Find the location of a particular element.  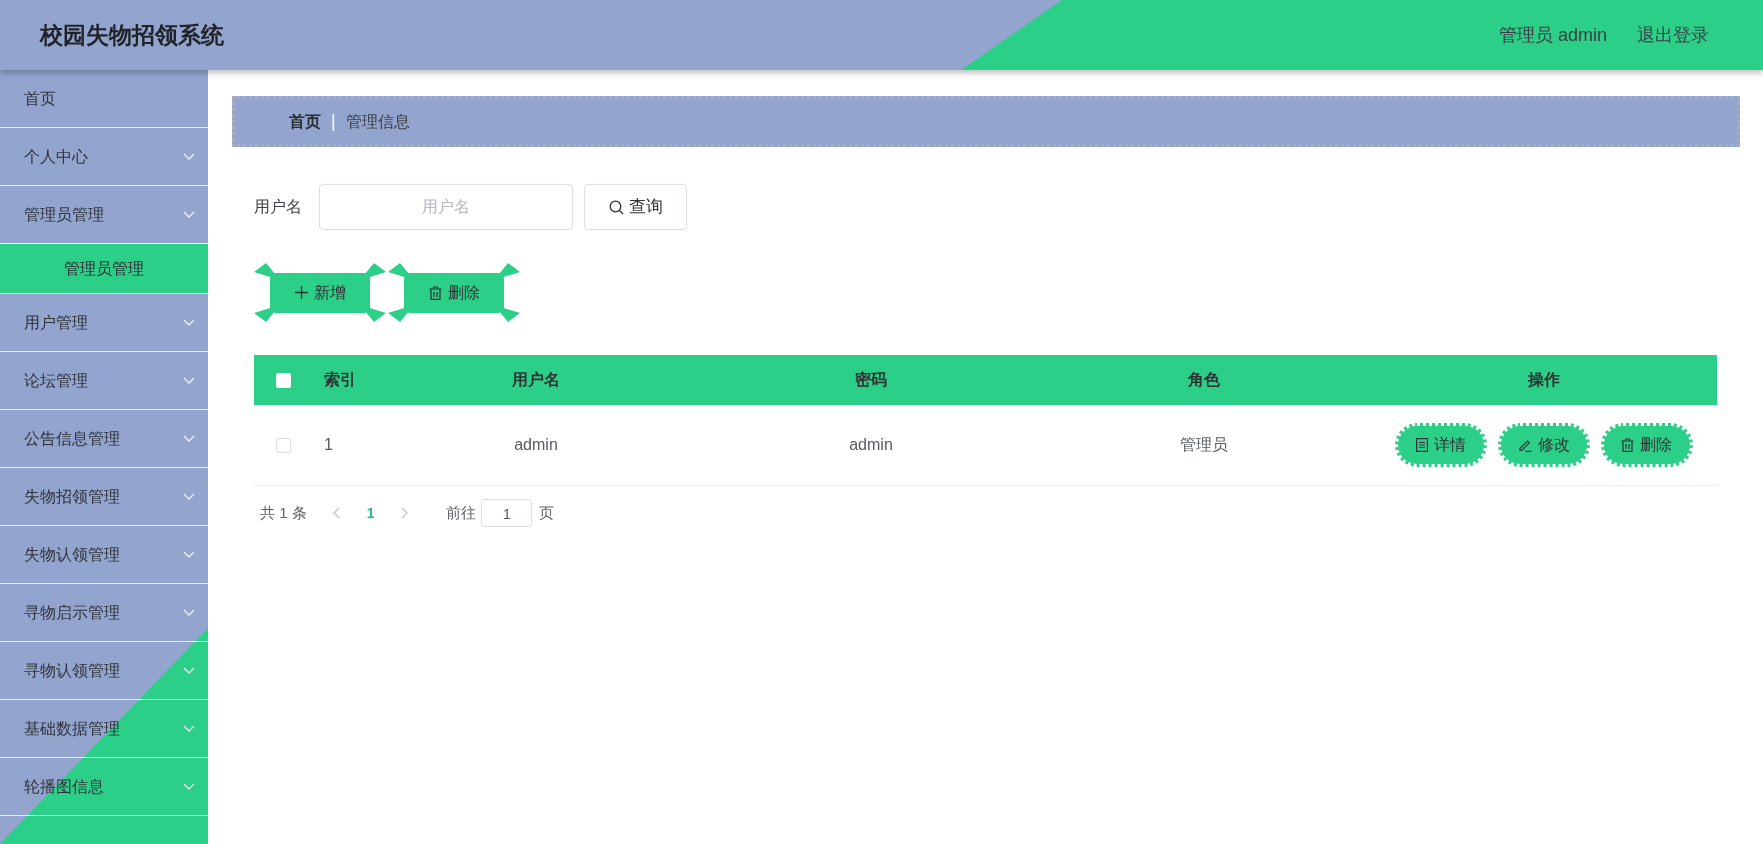

menu-group: 用户管理 is located at coordinates (104, 323).